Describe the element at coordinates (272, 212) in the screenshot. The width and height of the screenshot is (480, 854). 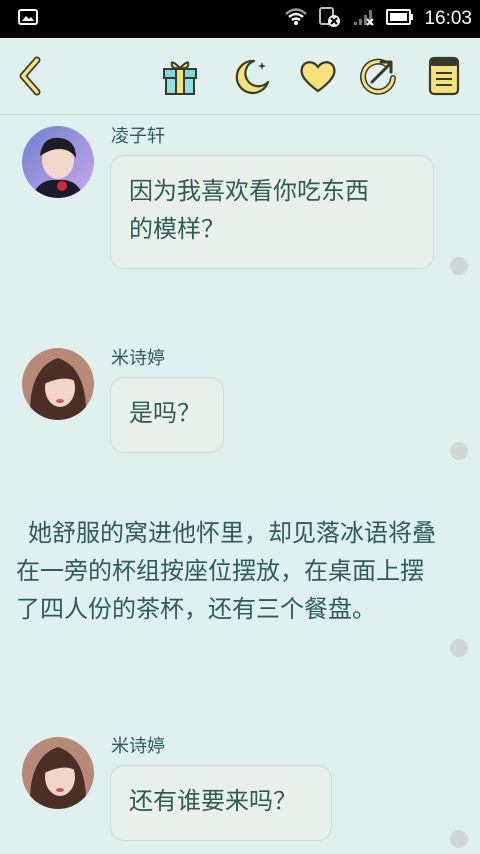
I see `message-bubble: 因为我喜欢看你吃东西 的模样？` at that location.